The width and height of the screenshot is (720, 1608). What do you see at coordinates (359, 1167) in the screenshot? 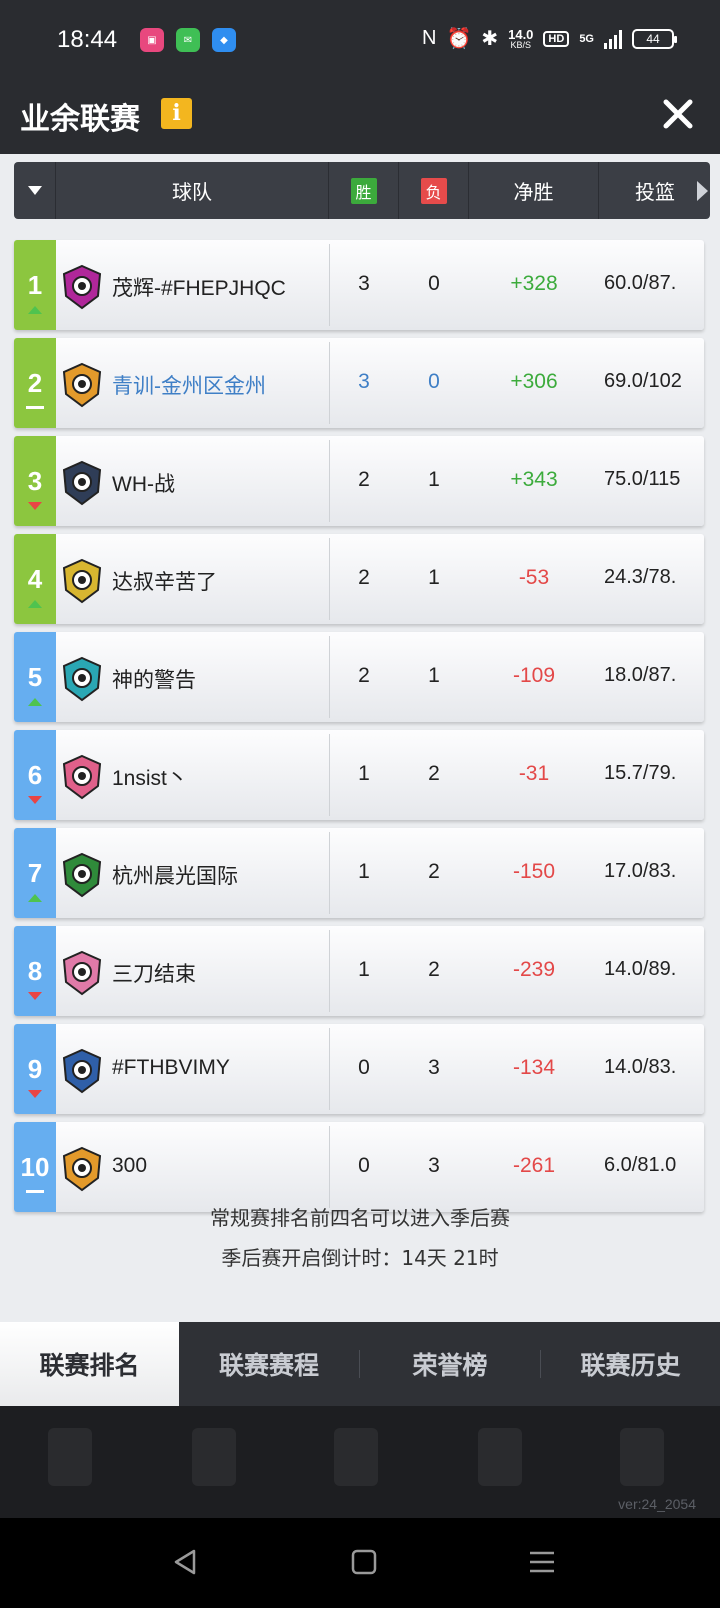
I see `standings-row: 10 300 0 3 -261 6.0/81.0` at bounding box center [359, 1167].